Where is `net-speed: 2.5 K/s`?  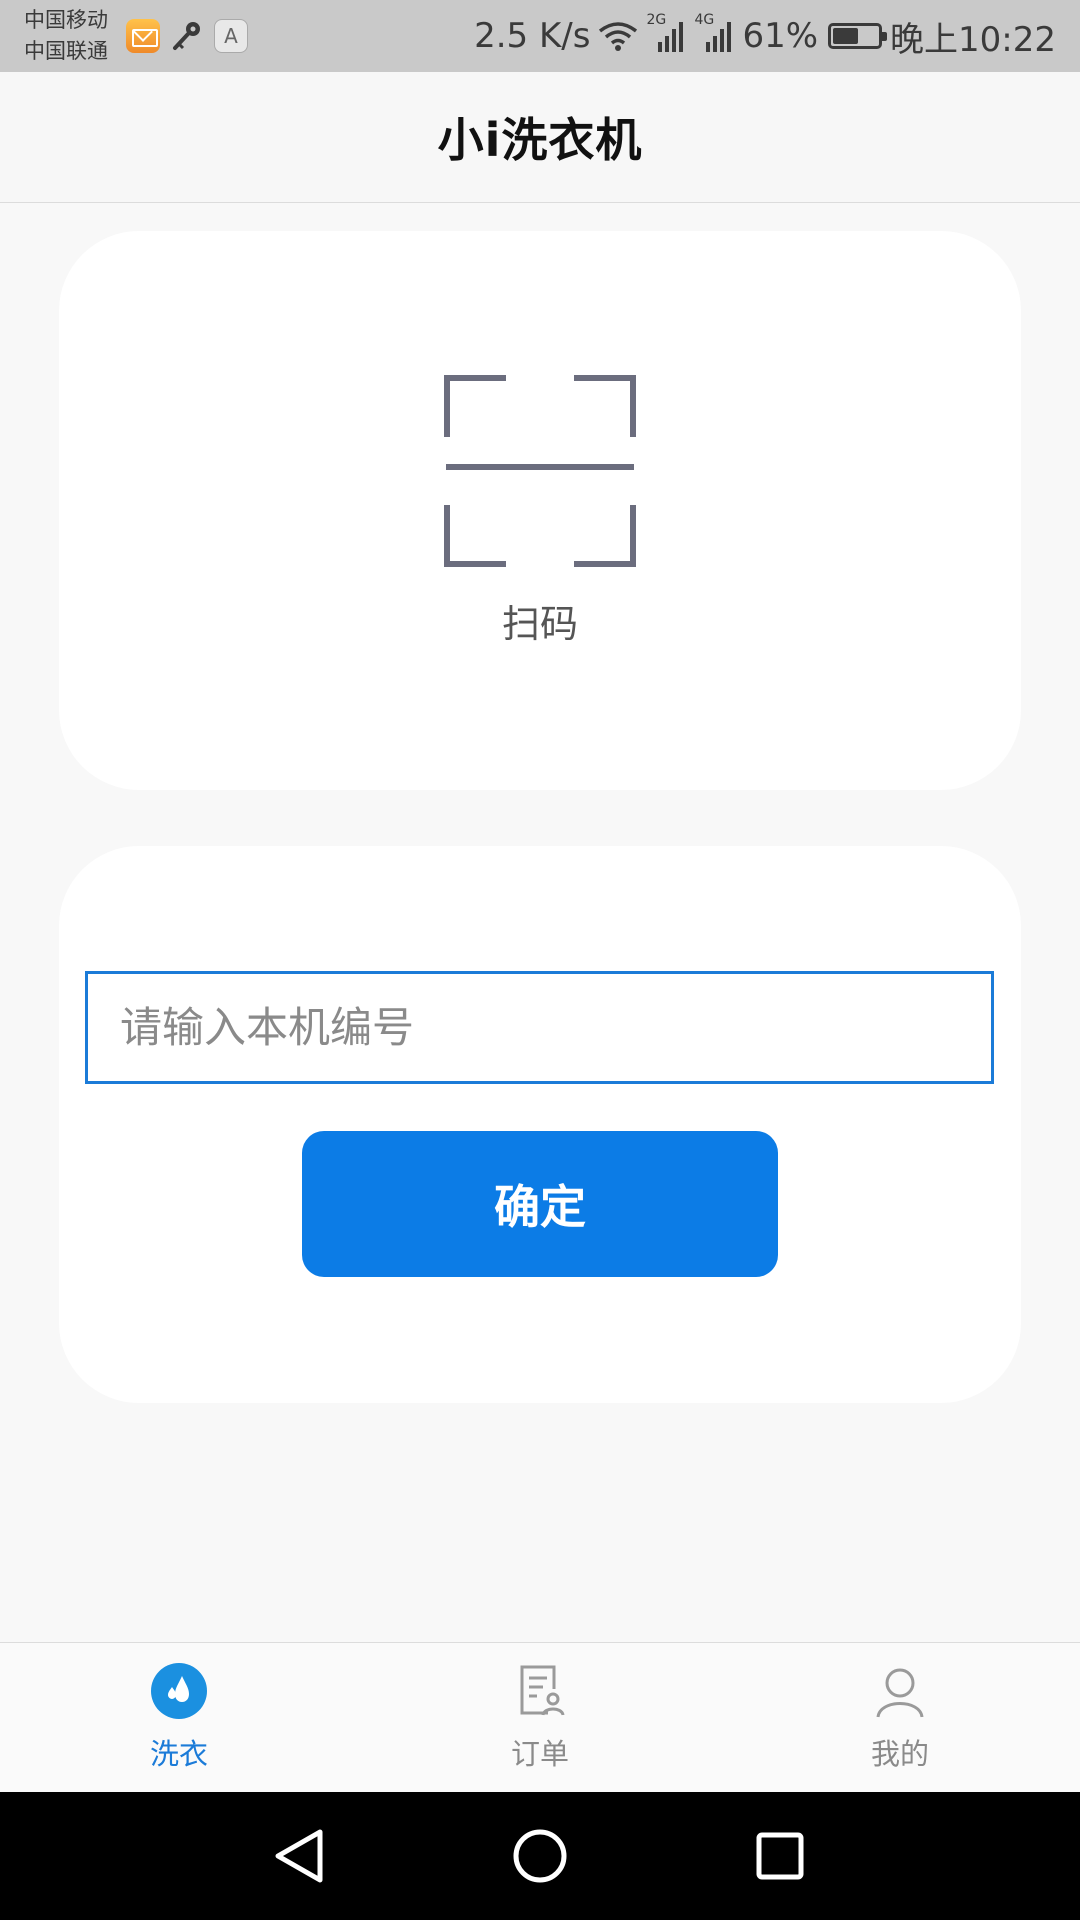 net-speed: 2.5 K/s is located at coordinates (532, 36).